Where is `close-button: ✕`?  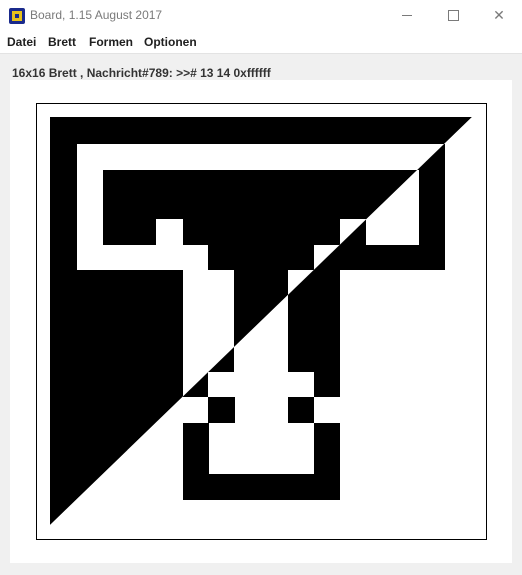
close-button: ✕ is located at coordinates (499, 15).